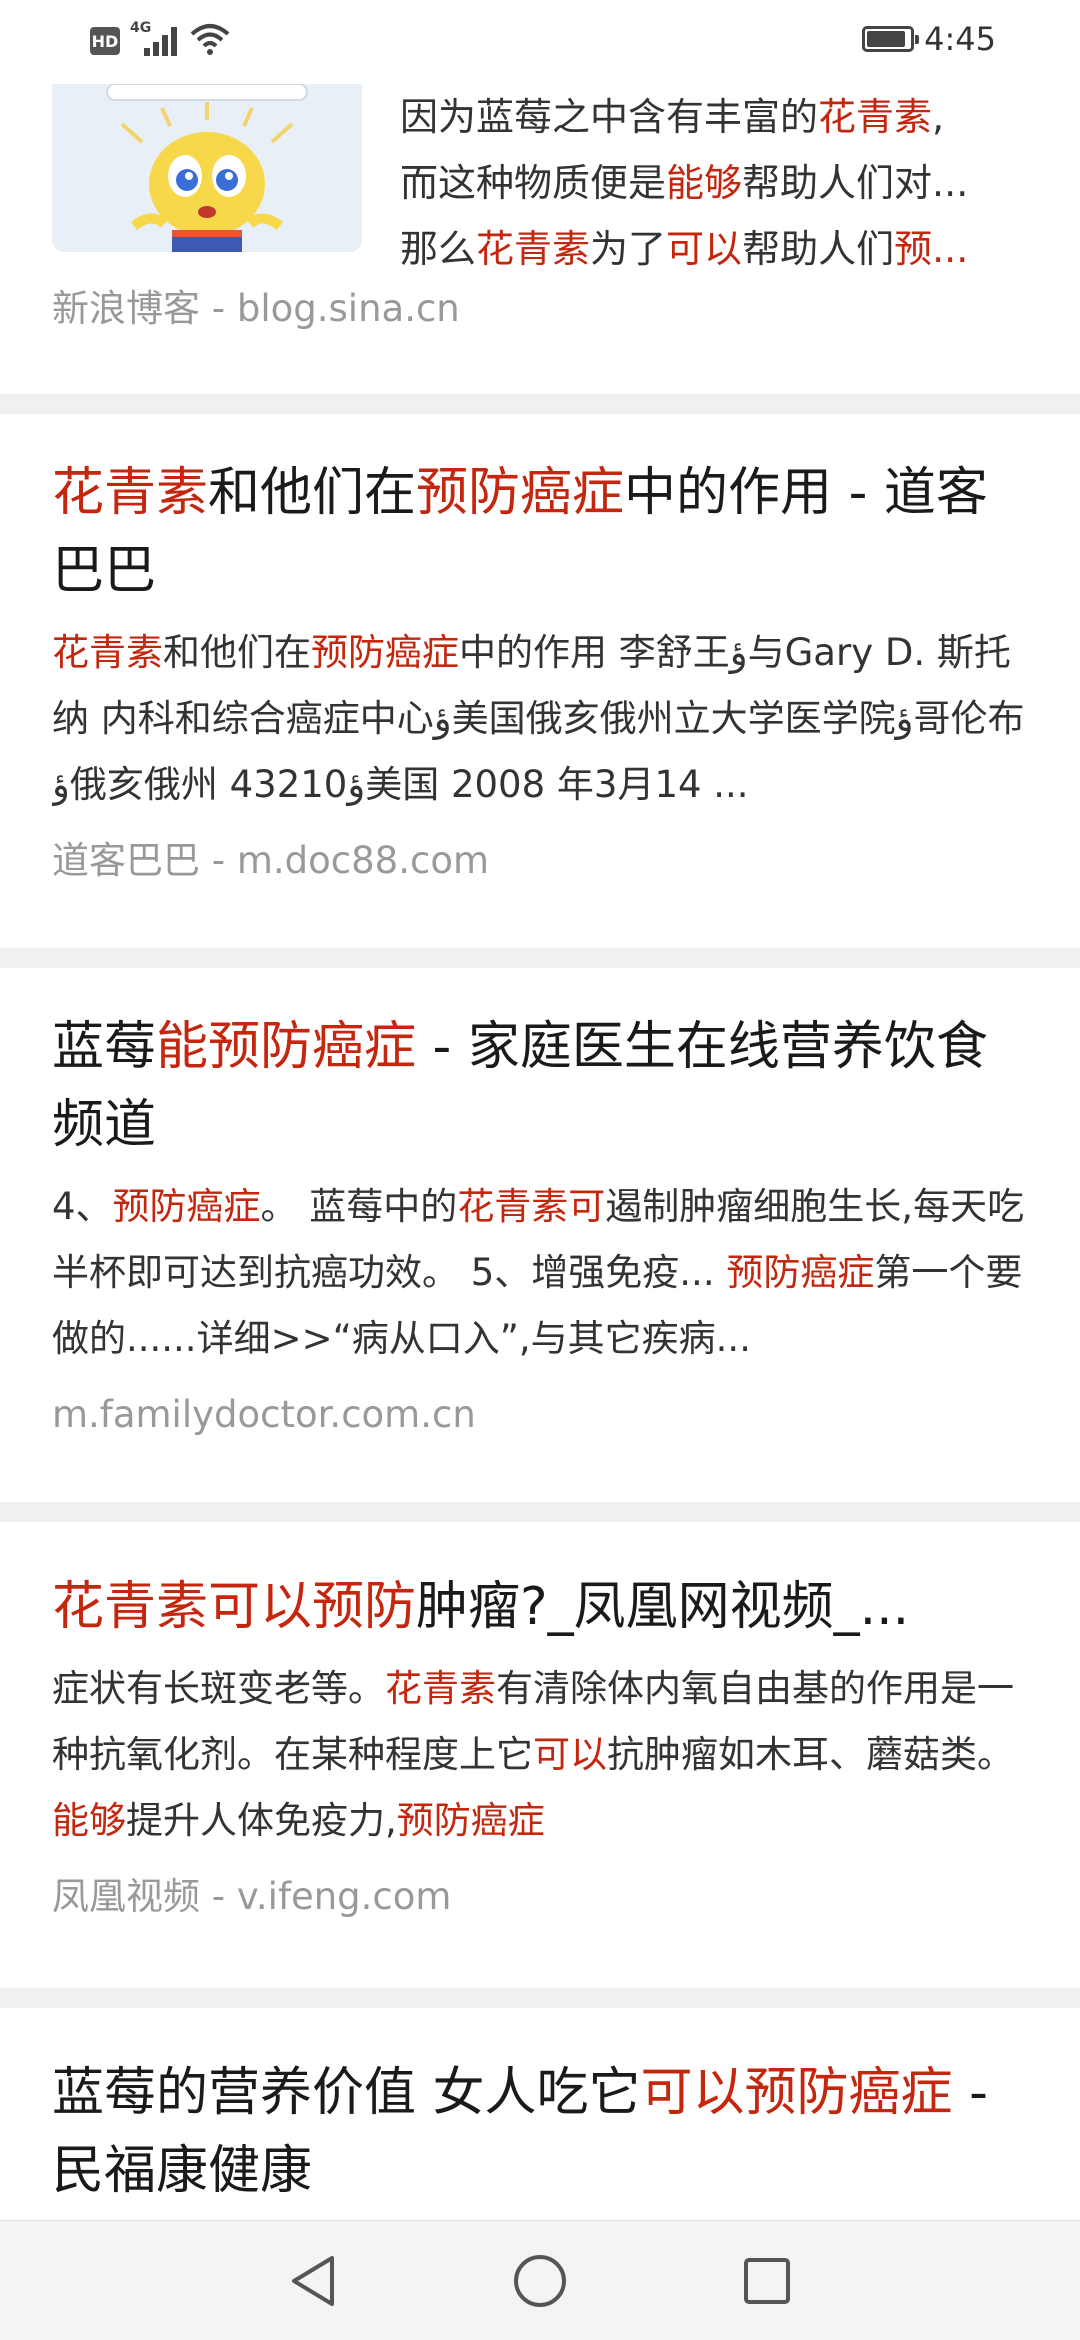 The height and width of the screenshot is (2340, 1080). Describe the element at coordinates (359, 1206) in the screenshot. I see `text-segment: 。 蓝莓中的` at that location.